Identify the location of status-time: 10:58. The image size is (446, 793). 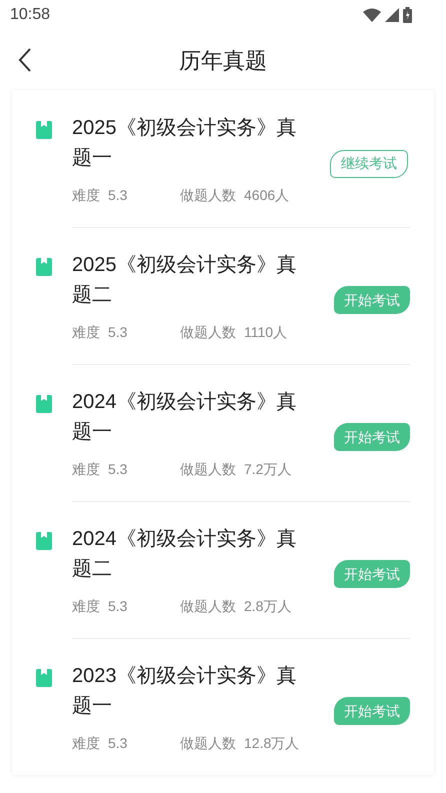
(30, 15).